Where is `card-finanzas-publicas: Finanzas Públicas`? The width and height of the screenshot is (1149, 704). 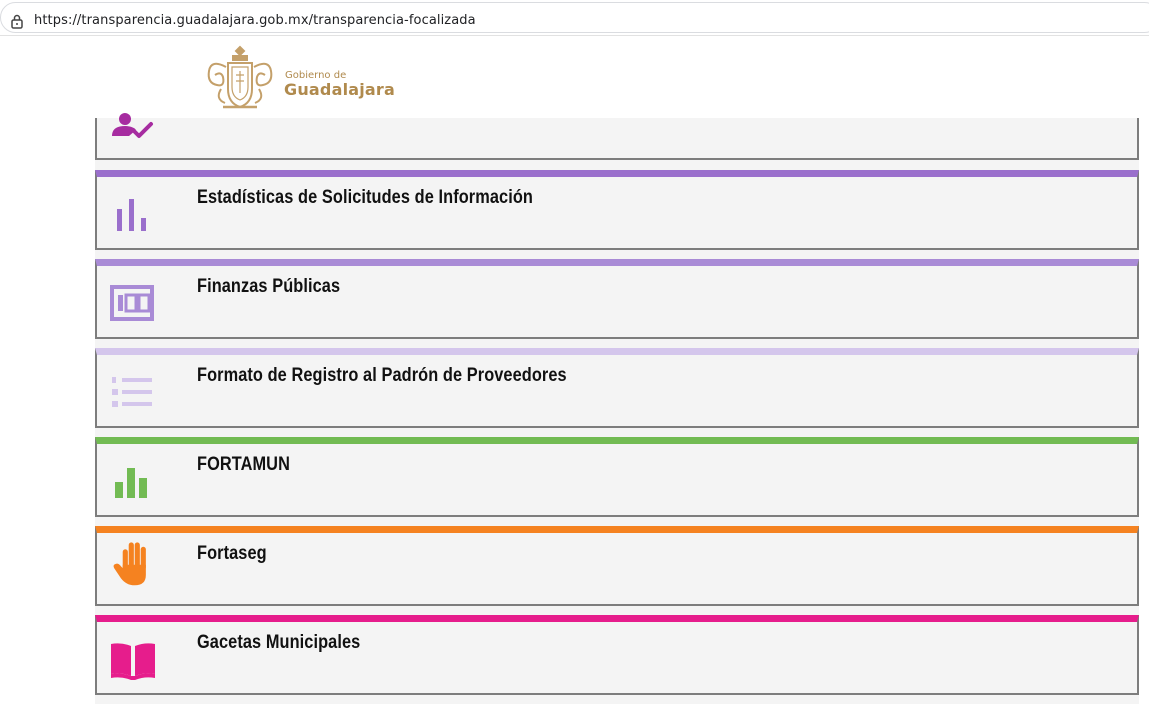
card-finanzas-publicas: Finanzas Públicas is located at coordinates (617, 299).